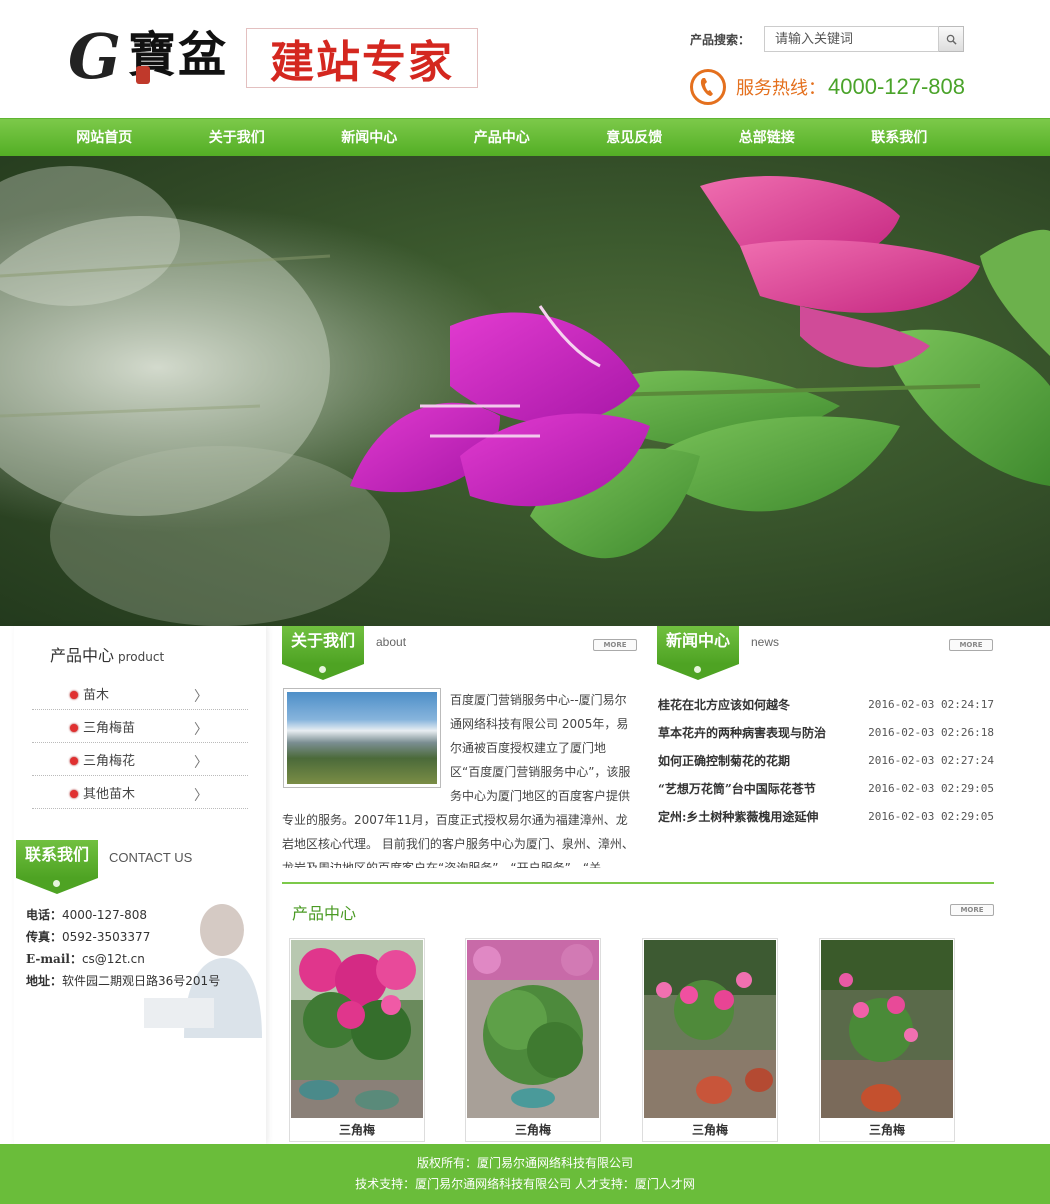  Describe the element at coordinates (698, 645) in the screenshot. I see `news-title: 新闻中心` at that location.